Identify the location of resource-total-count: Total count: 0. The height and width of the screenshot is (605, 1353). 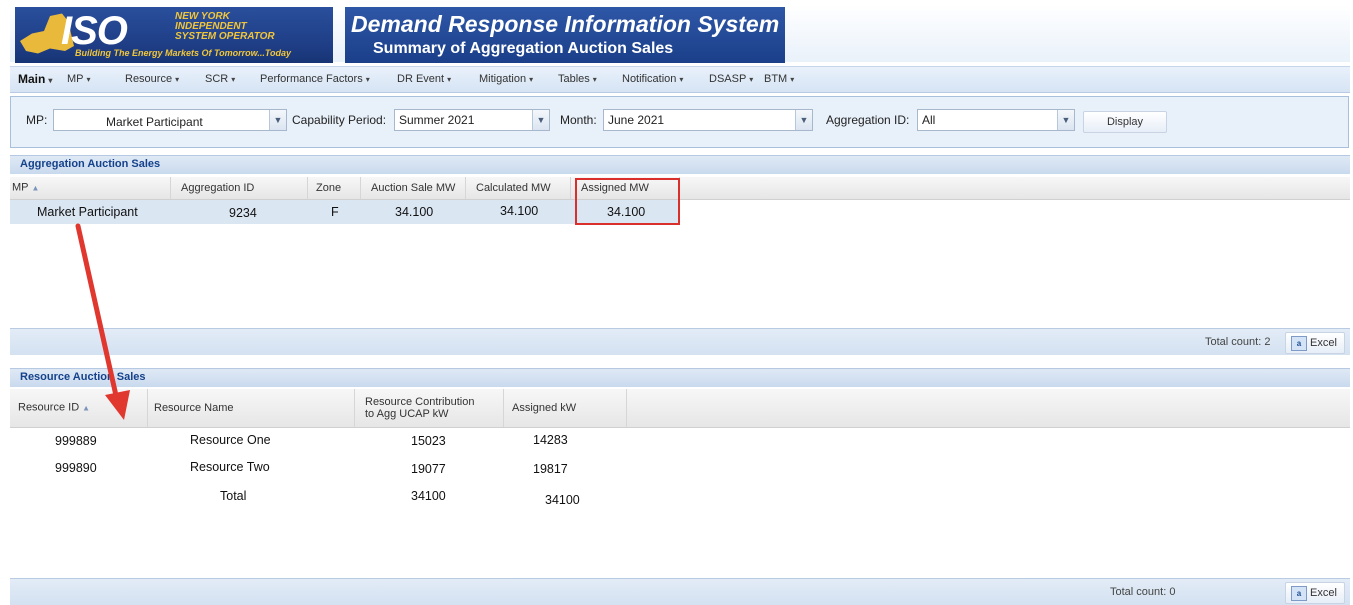
(1143, 592).